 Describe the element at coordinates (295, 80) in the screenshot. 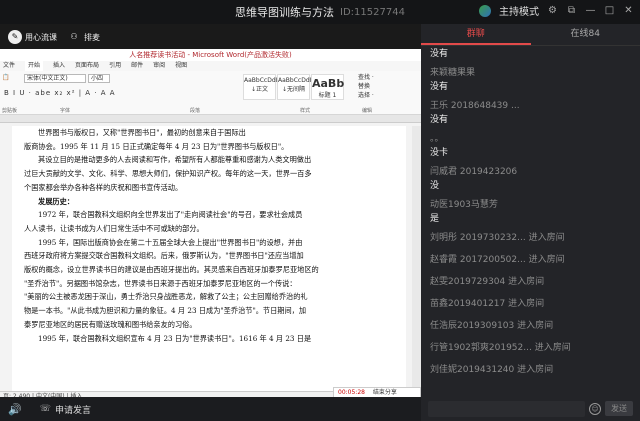

I see `style-no-spacing-preview: AaBbCcDdI` at that location.